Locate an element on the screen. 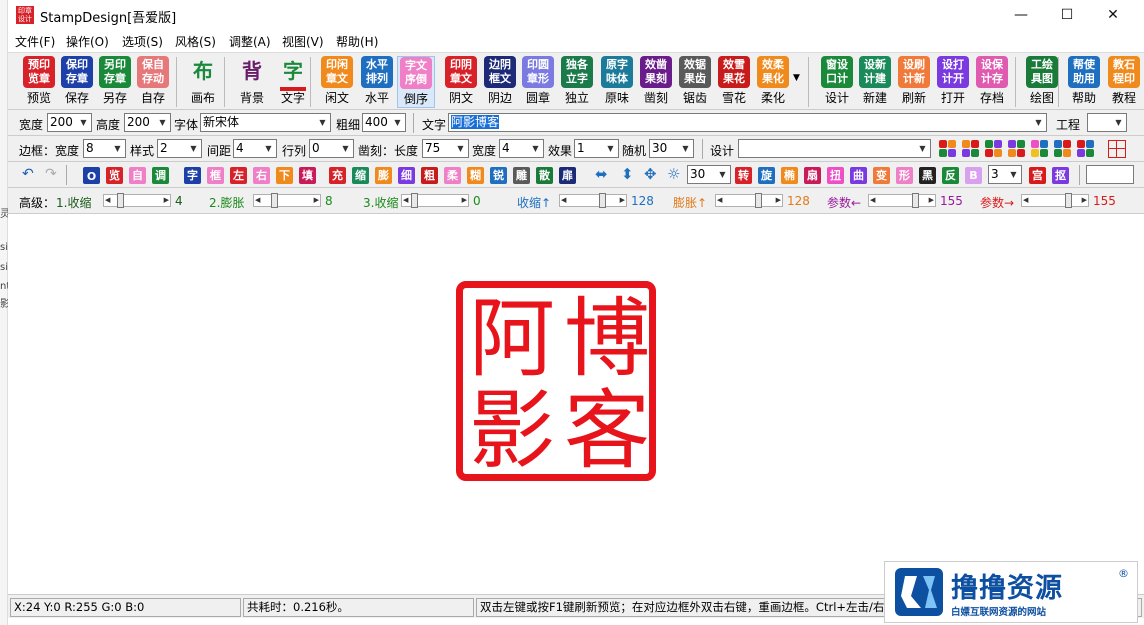 Image resolution: width=1144 pixels, height=625 pixels. transform-button: 旋 is located at coordinates (766, 175).